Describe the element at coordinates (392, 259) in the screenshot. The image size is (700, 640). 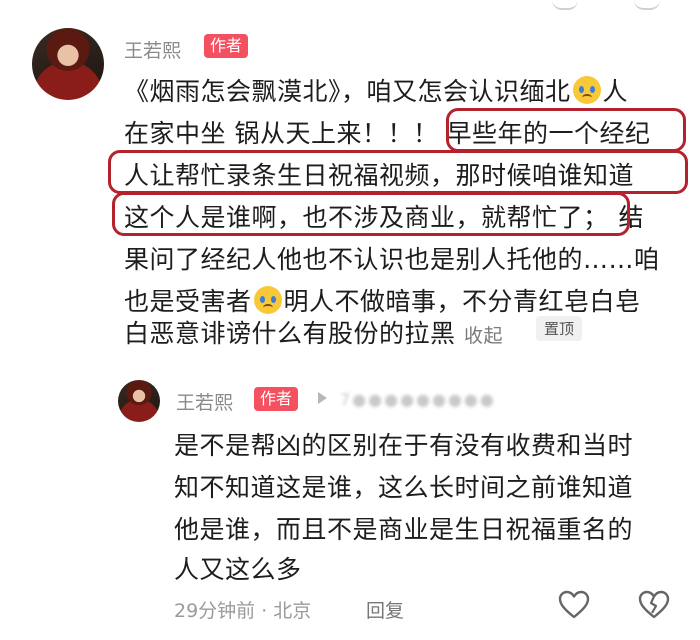
I see `comment-line-5: 果问了经纪人他也不认识也是别人托他的……咱` at that location.